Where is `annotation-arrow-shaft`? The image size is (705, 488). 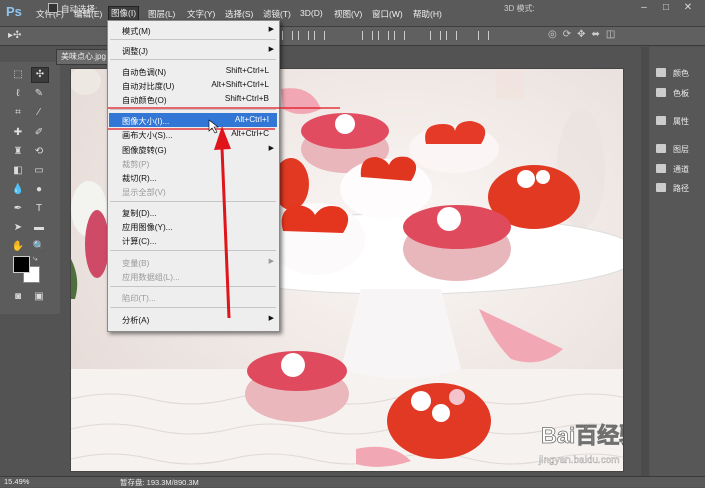 annotation-arrow-shaft is located at coordinates (225, 233).